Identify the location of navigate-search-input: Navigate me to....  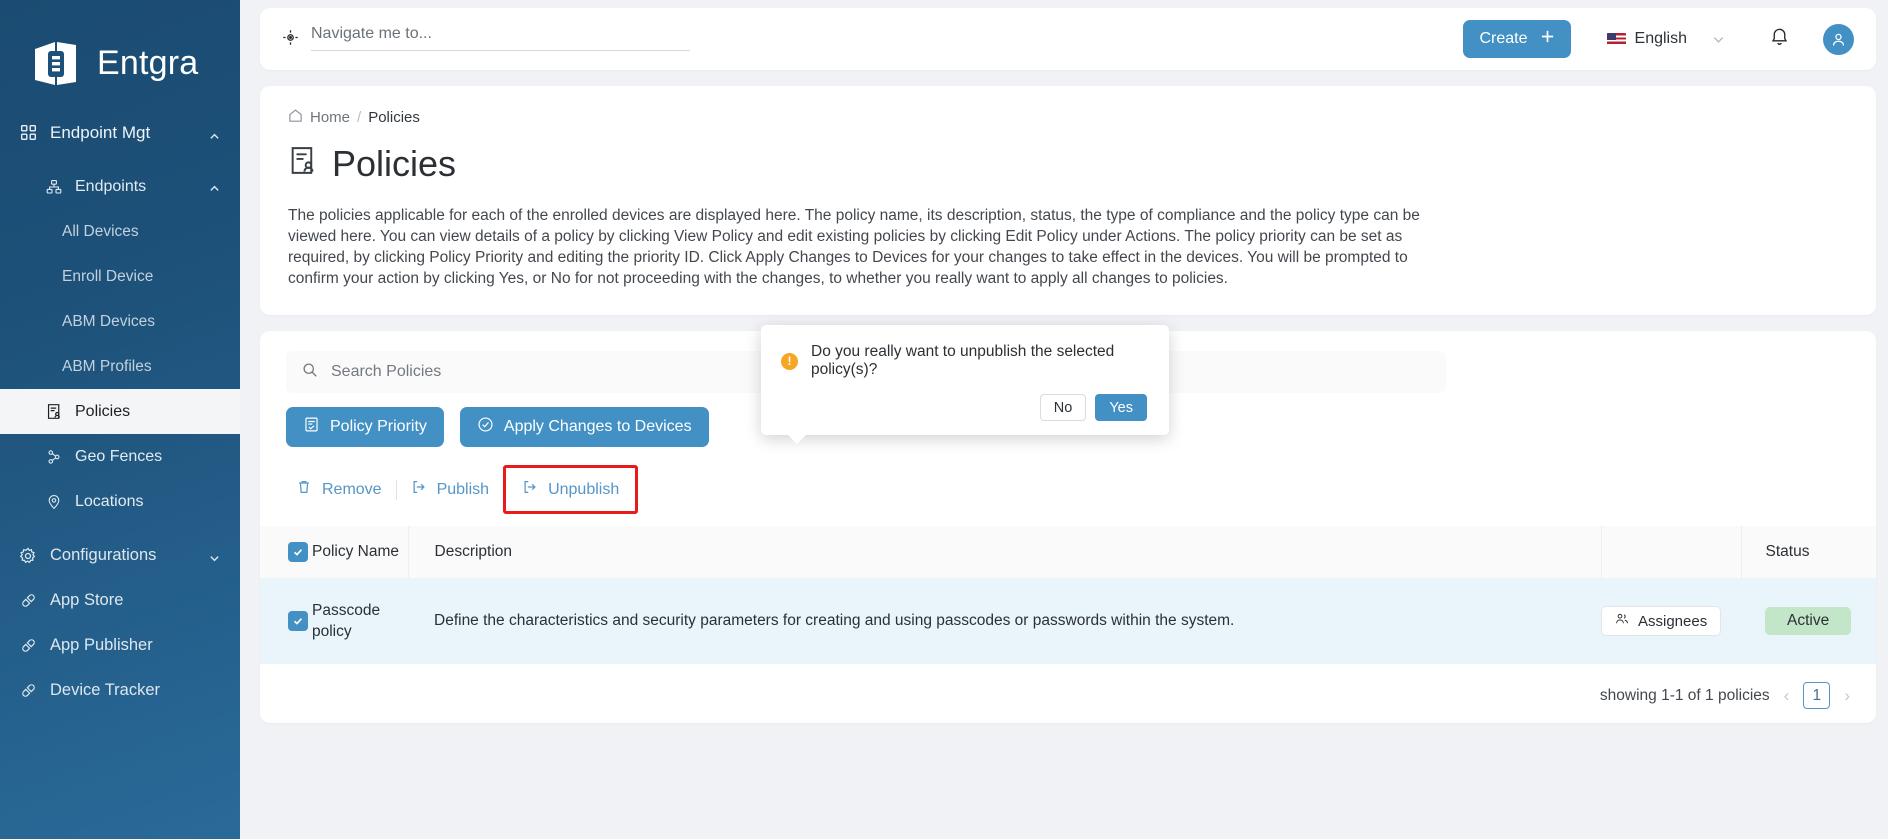
(500, 38).